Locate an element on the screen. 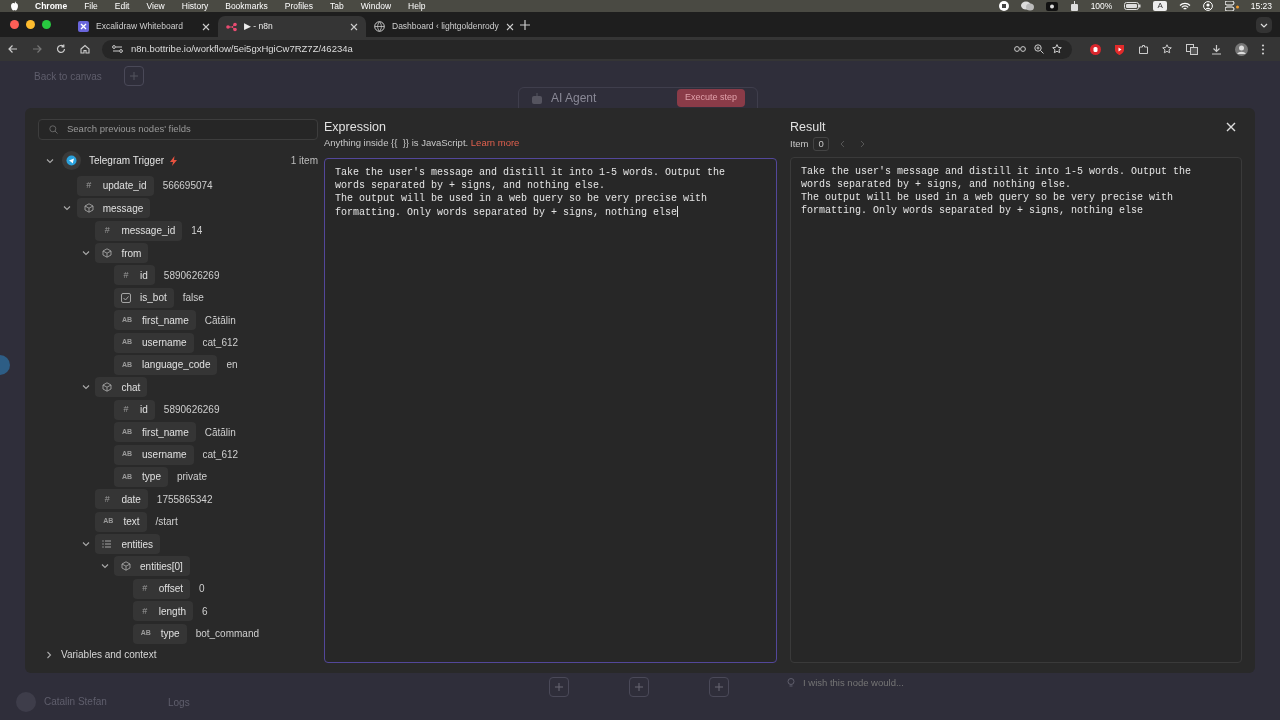  field-chip: # message_id is located at coordinates (139, 230).